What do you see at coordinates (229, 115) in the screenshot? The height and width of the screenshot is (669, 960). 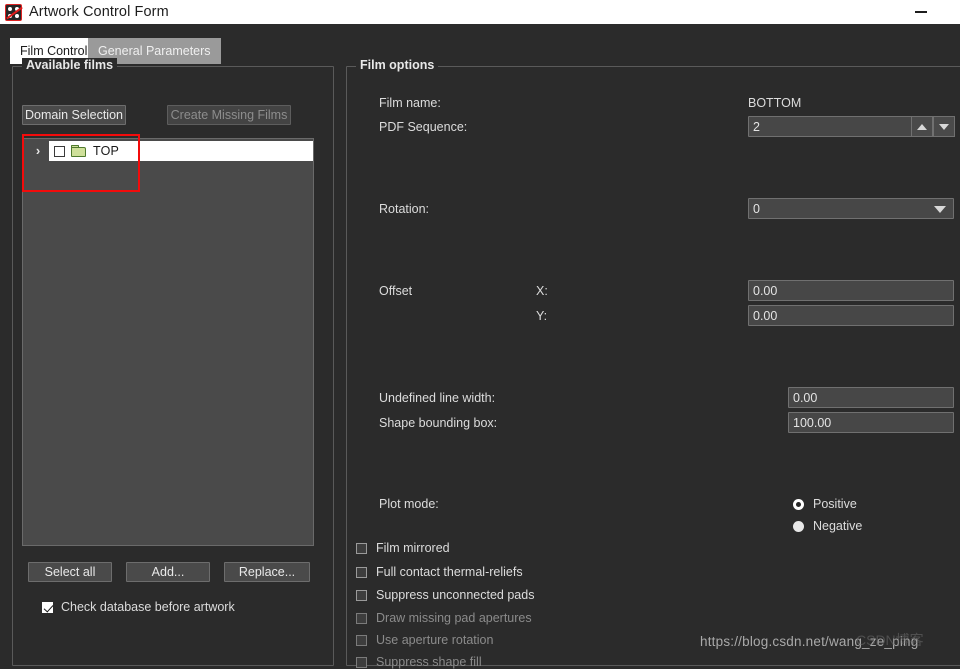 I see `create-missing-films-button: Create Missing Films` at bounding box center [229, 115].